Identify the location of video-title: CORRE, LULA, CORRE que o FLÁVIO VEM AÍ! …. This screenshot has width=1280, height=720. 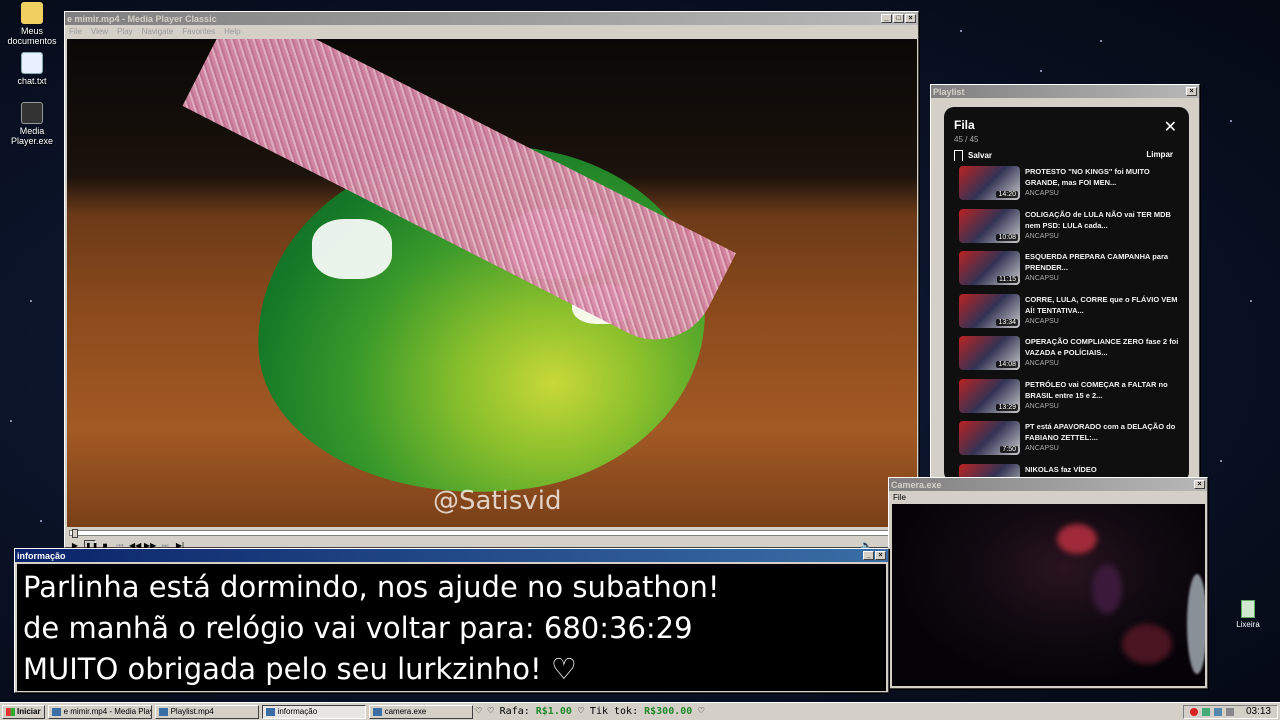
(1103, 305).